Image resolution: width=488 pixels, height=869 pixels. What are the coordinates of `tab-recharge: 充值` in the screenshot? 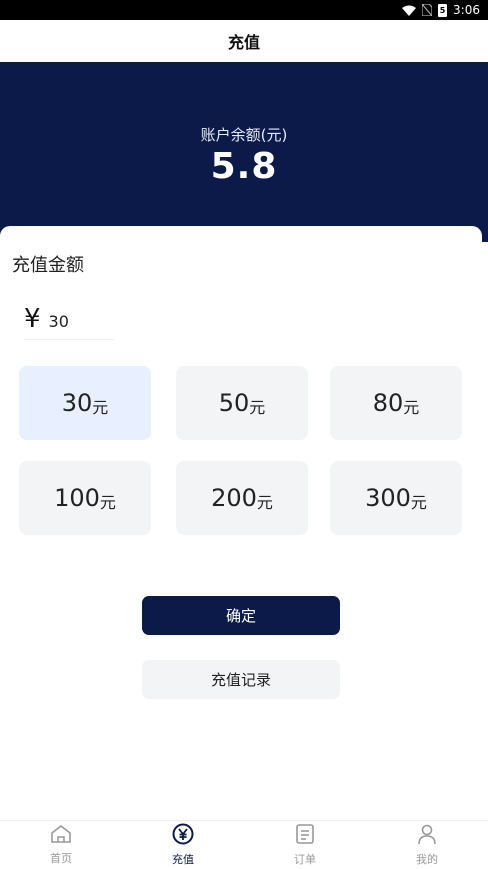 It's located at (183, 845).